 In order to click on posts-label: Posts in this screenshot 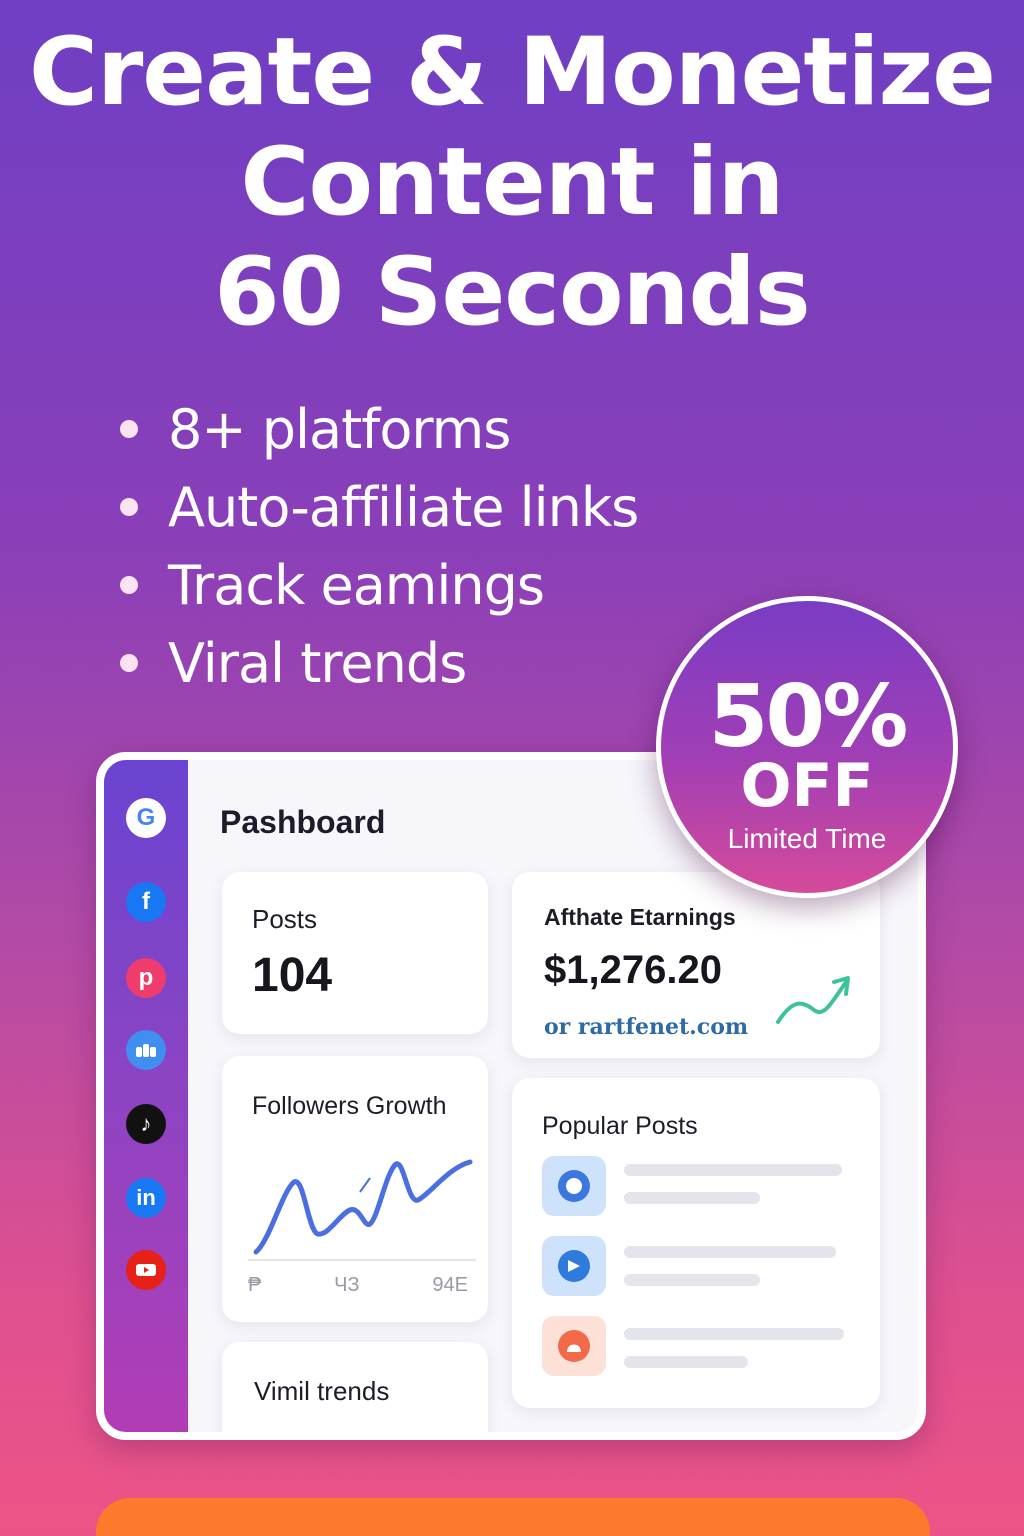, I will do `click(285, 919)`.